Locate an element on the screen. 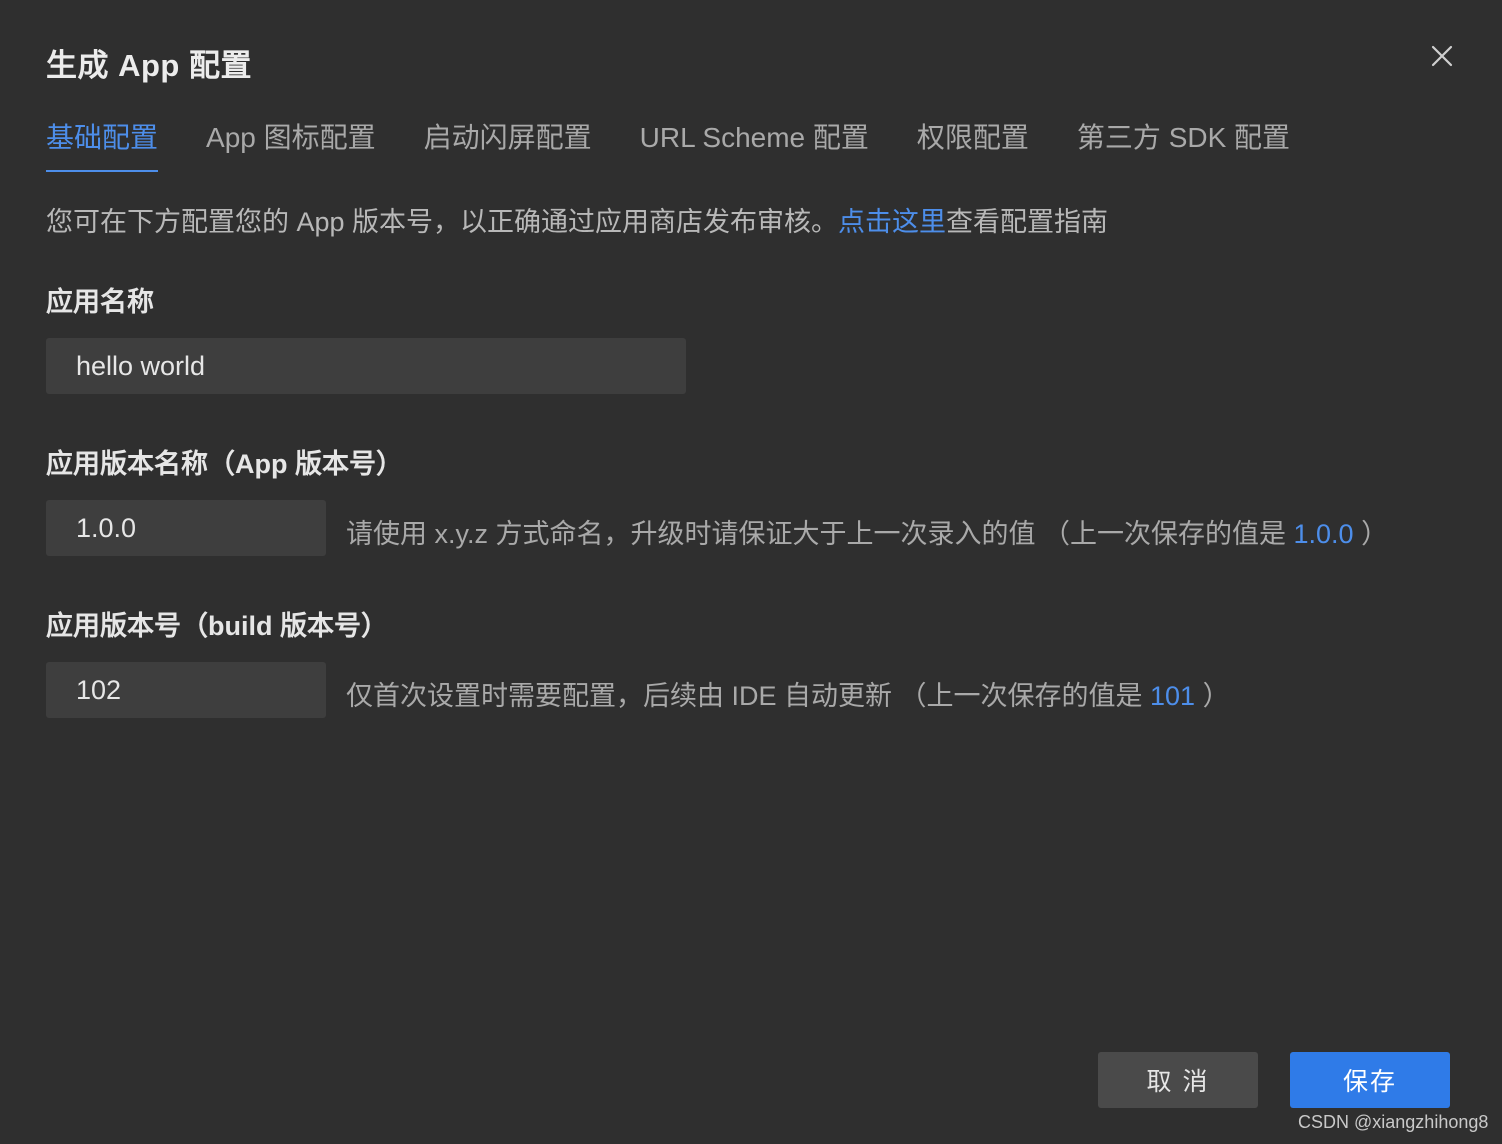 The height and width of the screenshot is (1144, 1502). tab-basic-config: 基础配置 is located at coordinates (102, 145).